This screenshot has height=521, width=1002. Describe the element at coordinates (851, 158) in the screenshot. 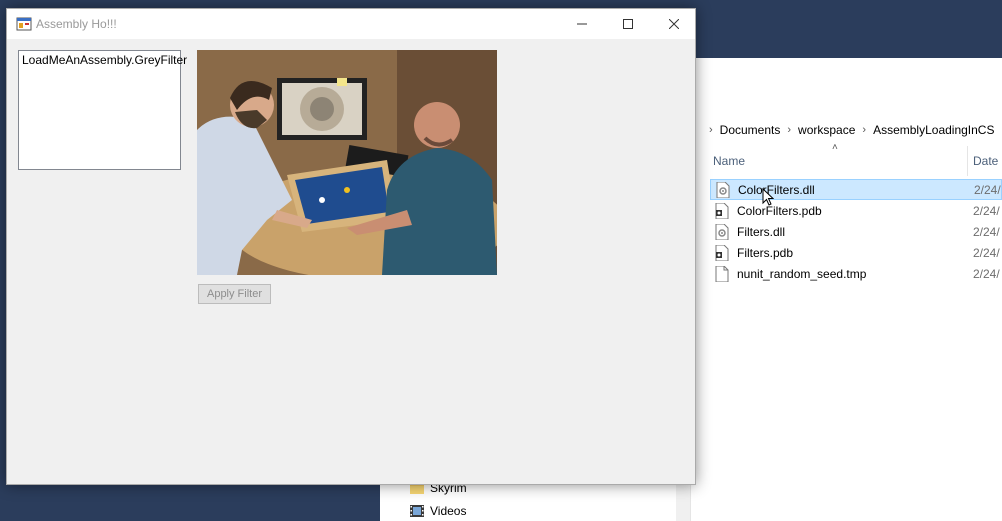

I see `column-headers: ˄ Name Date` at that location.